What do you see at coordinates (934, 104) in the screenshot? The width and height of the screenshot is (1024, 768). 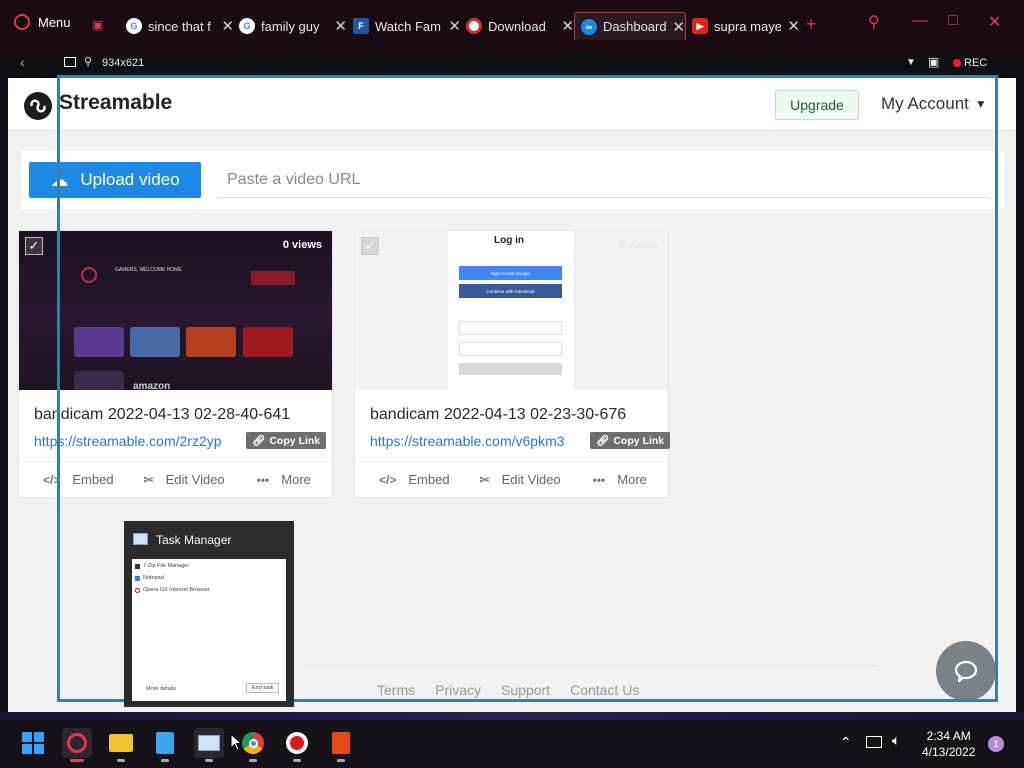 I see `my-account-button: My Account ▼` at bounding box center [934, 104].